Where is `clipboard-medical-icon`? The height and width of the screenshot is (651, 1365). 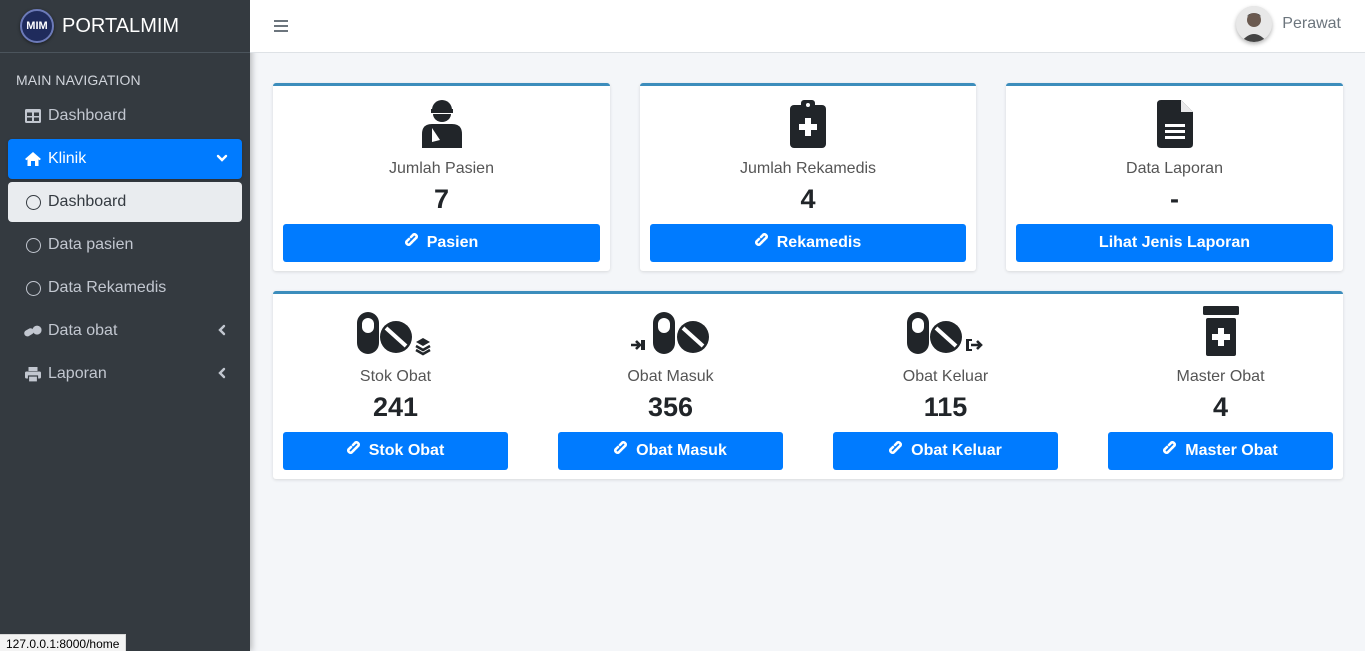
clipboard-medical-icon is located at coordinates (808, 122).